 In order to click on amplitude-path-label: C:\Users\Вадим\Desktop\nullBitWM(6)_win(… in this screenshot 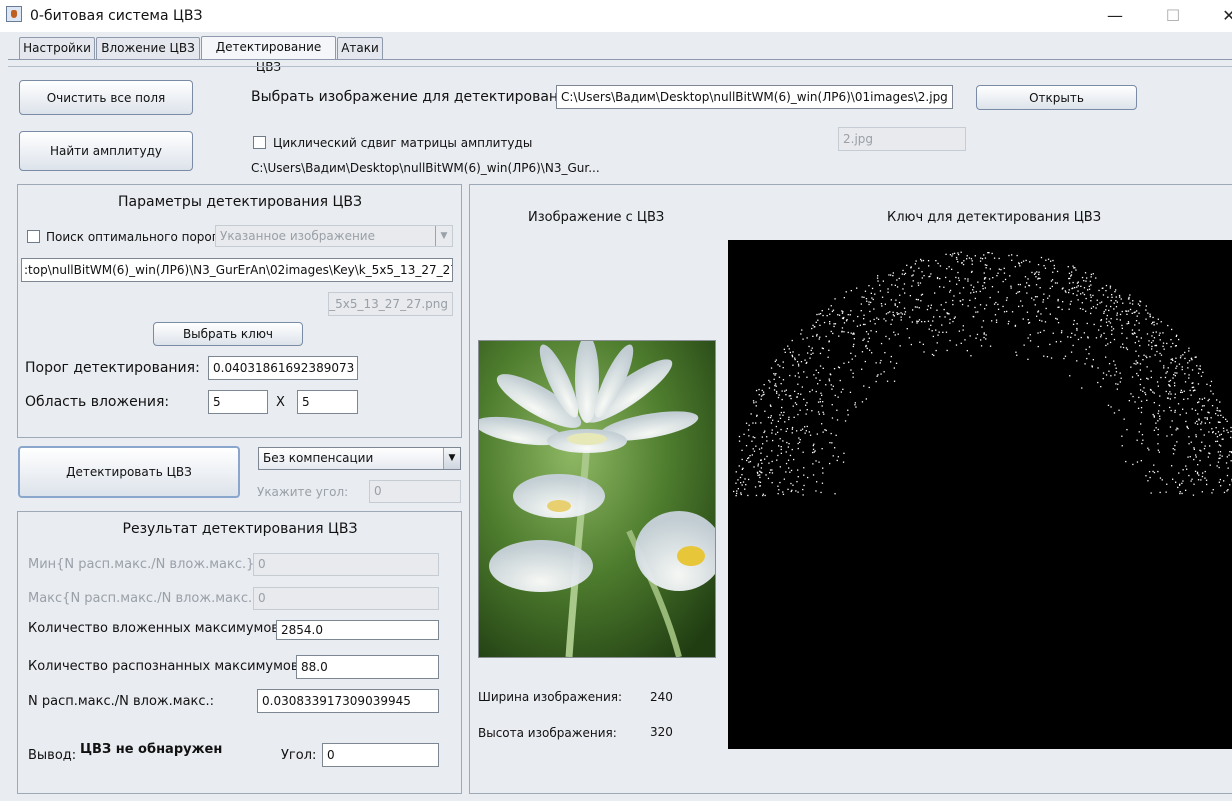, I will do `click(425, 168)`.